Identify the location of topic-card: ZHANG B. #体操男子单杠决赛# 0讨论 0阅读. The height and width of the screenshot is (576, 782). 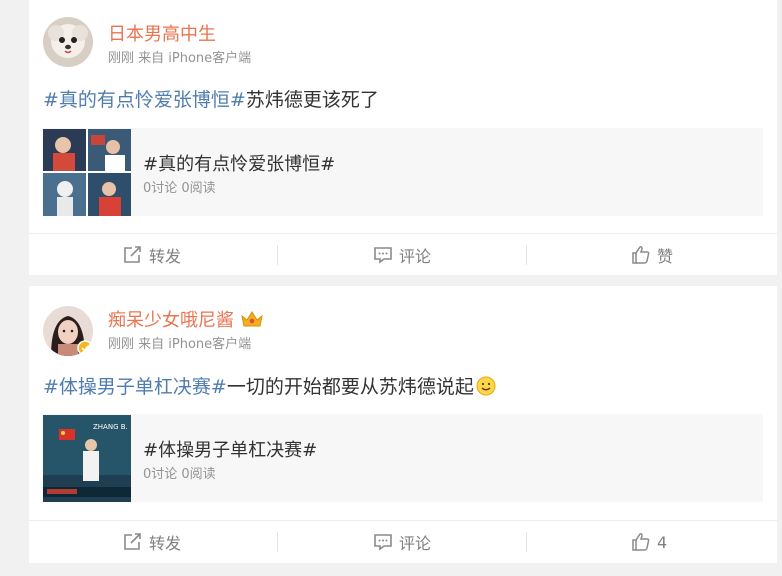
(402, 458).